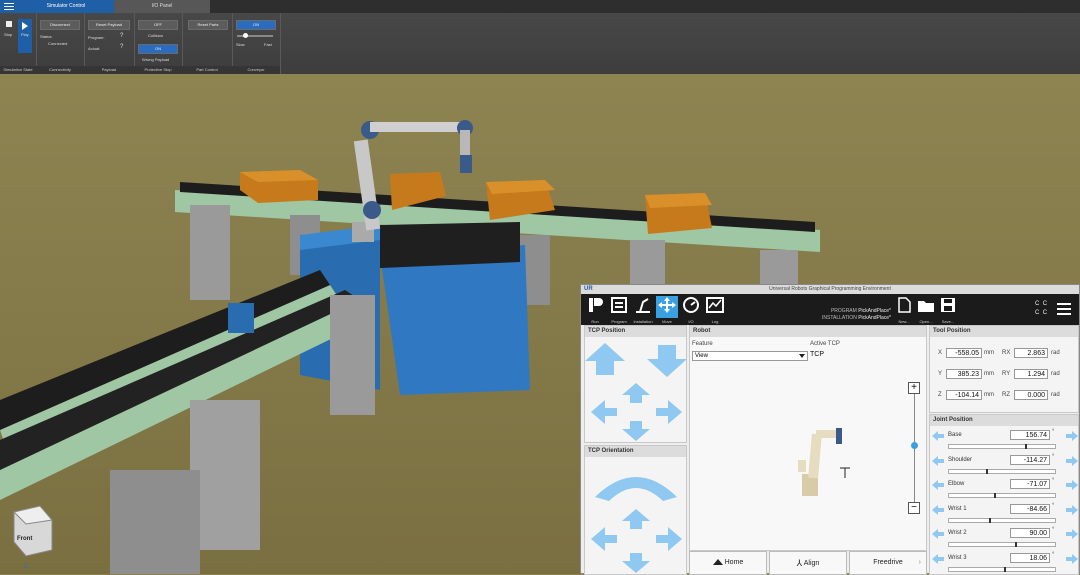 This screenshot has height=575, width=1080. I want to click on home-button: Home, so click(728, 563).